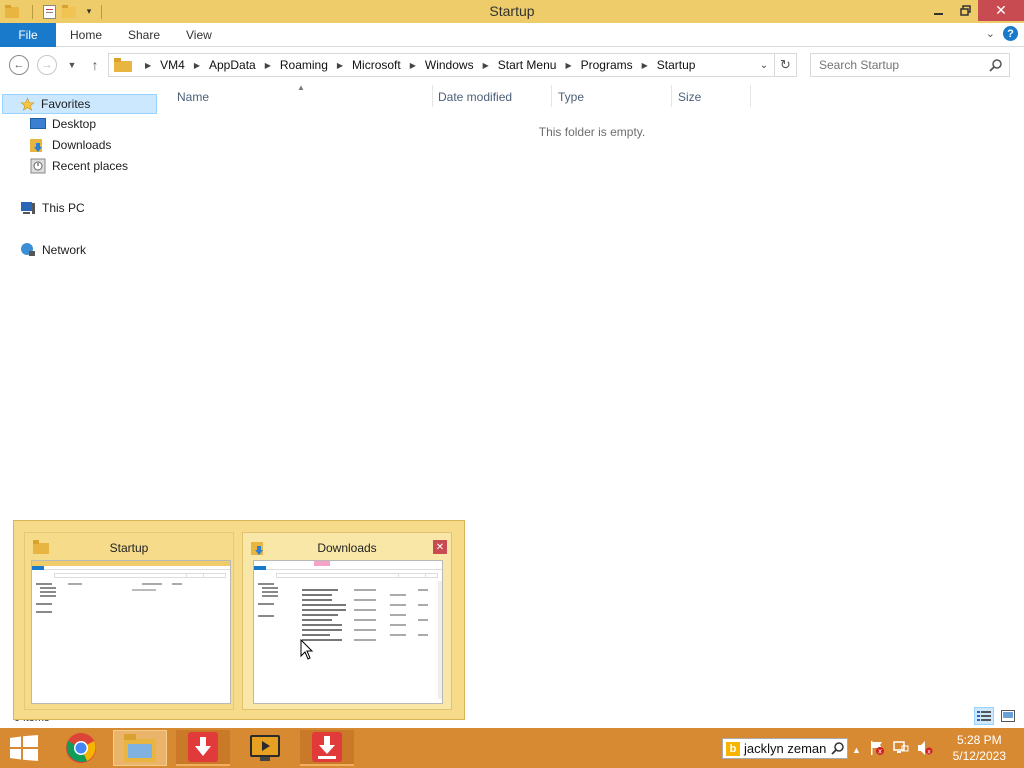 This screenshot has height=768, width=1024. I want to click on breadcrumb-microsoft: Microsoft, so click(376, 65).